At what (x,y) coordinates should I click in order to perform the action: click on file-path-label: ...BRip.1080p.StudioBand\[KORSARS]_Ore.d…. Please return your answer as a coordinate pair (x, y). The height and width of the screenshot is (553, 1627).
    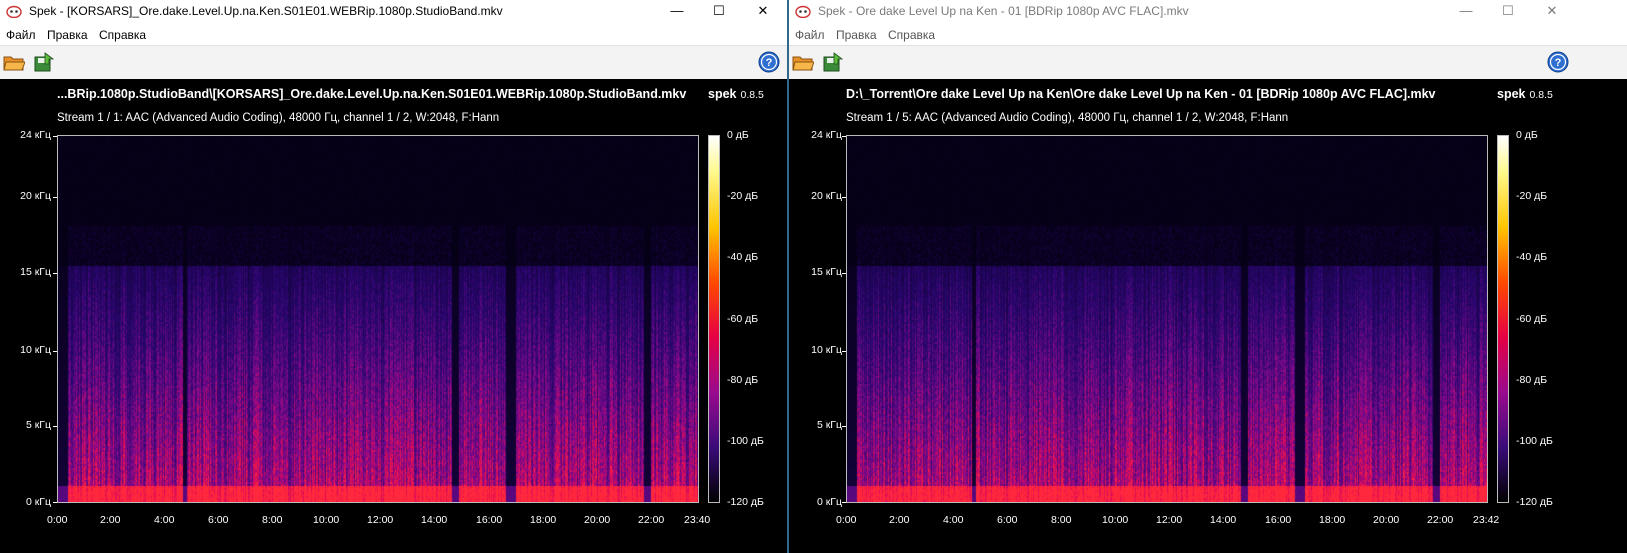
    Looking at the image, I should click on (372, 94).